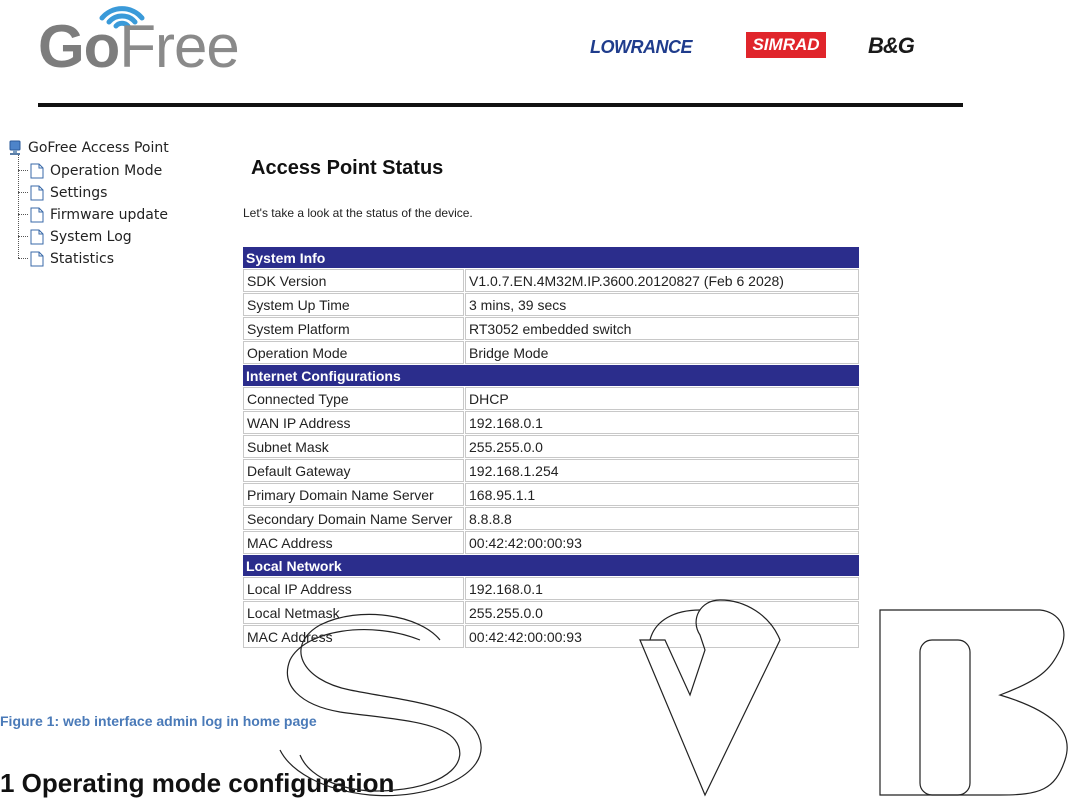 The width and height of the screenshot is (1075, 805). I want to click on row-value: Bridge Mode, so click(662, 352).